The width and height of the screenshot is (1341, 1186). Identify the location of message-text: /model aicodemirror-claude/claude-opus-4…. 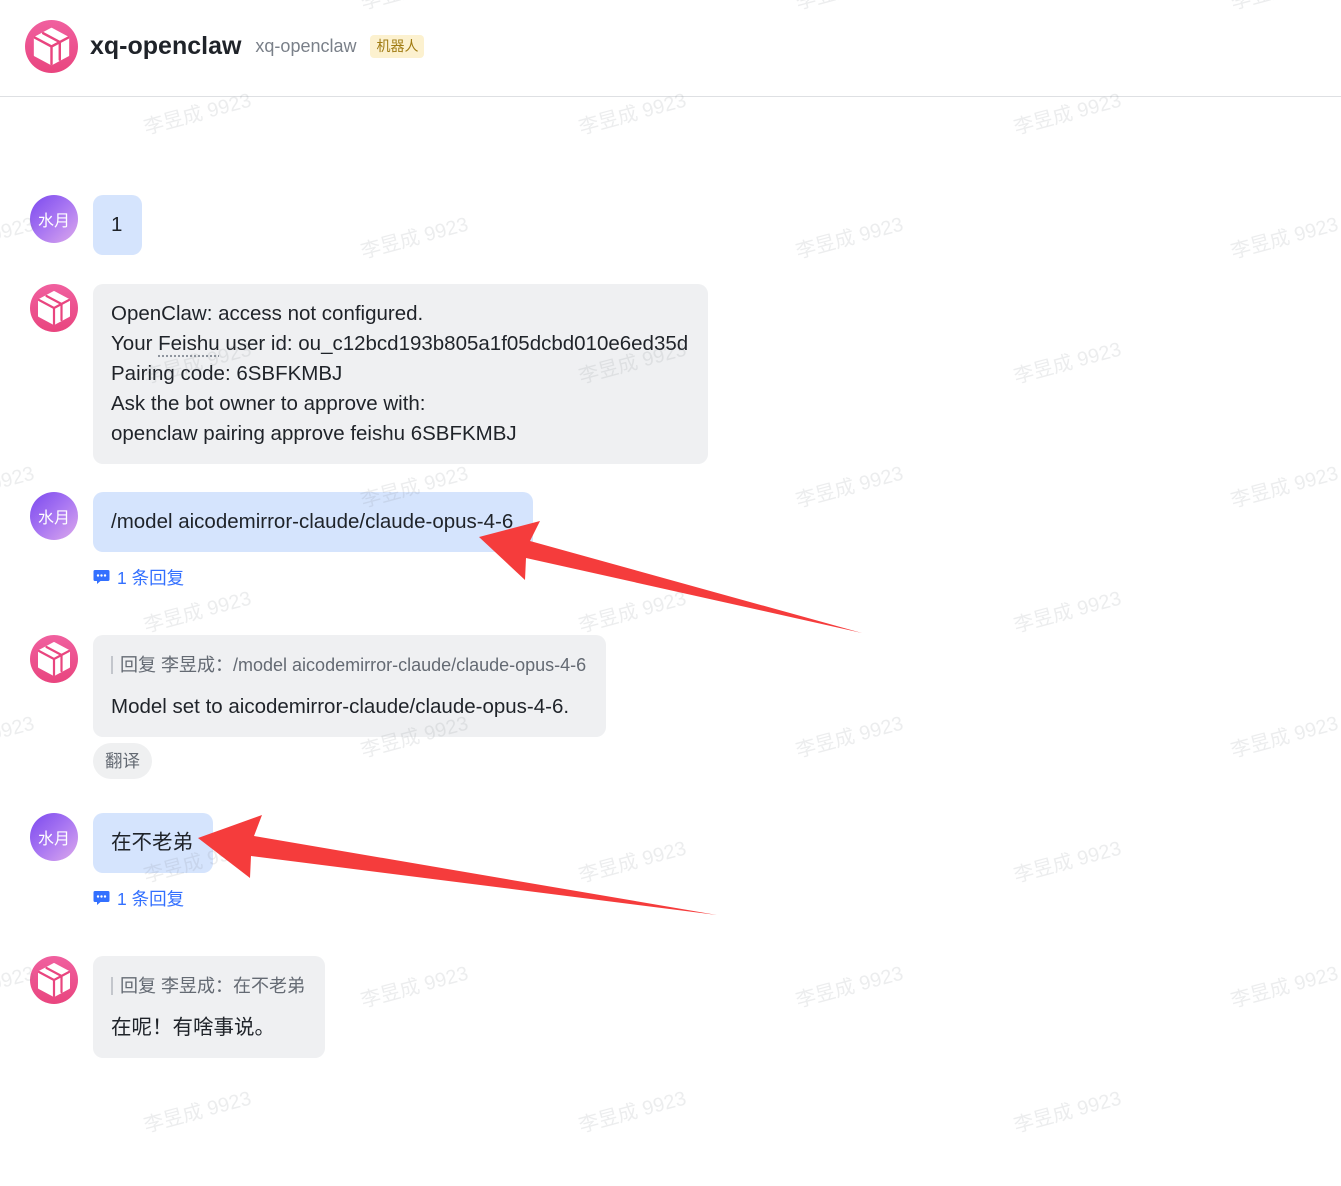
(312, 521).